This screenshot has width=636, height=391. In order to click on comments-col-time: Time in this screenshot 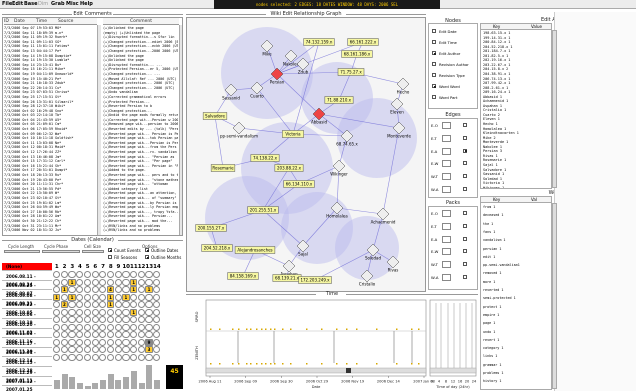, I will do `click(47, 21)`.